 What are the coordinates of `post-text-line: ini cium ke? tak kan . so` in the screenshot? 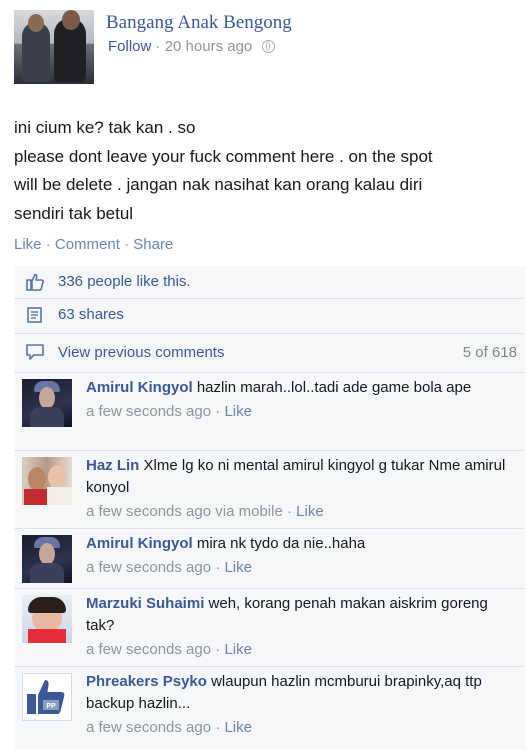 It's located at (105, 127).